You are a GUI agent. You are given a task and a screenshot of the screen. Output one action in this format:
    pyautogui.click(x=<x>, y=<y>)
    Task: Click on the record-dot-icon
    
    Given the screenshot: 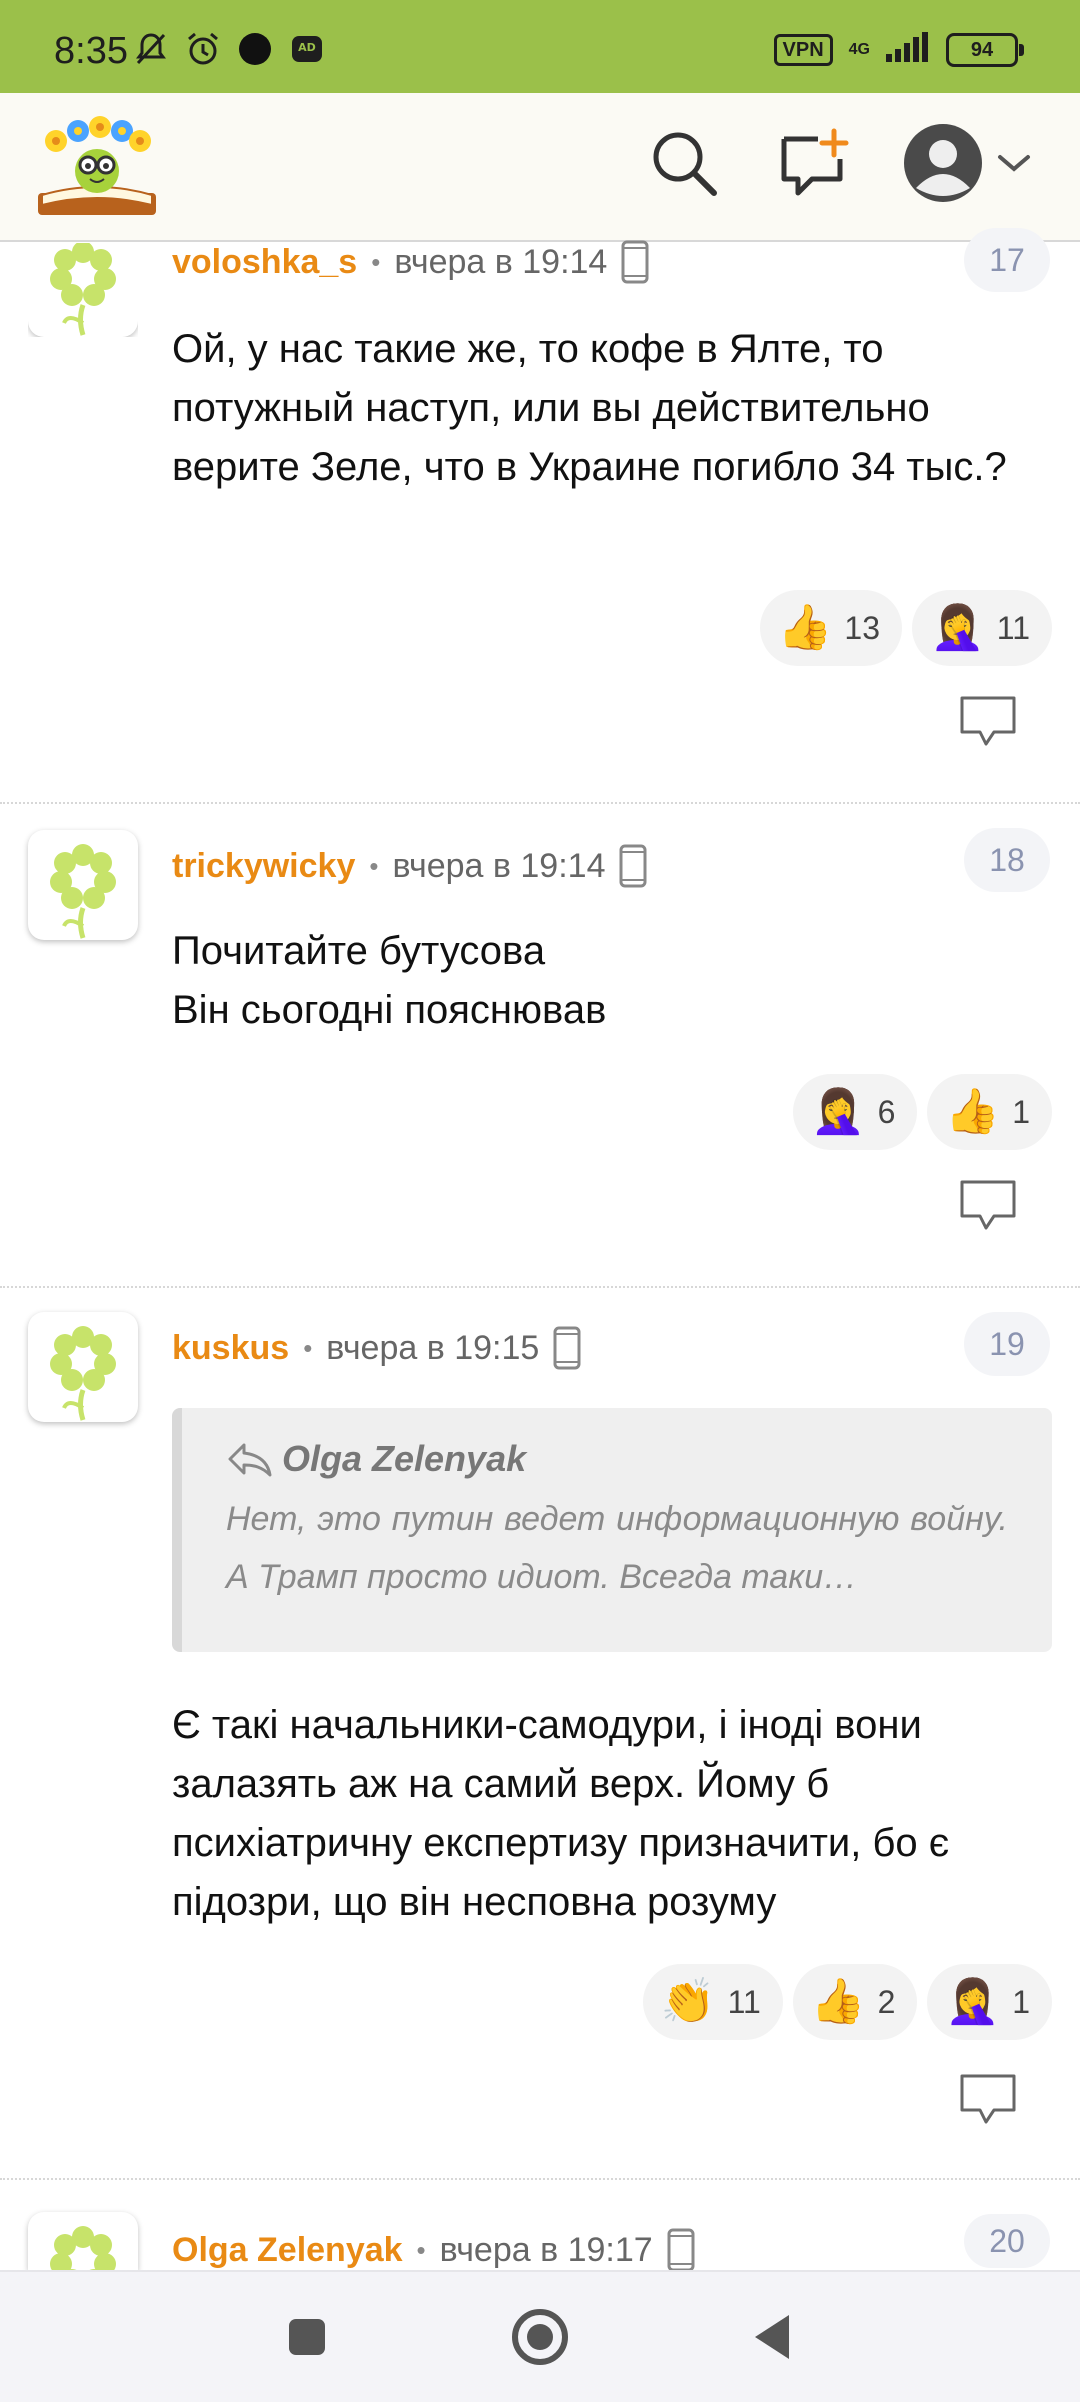 What is the action you would take?
    pyautogui.click(x=255, y=49)
    